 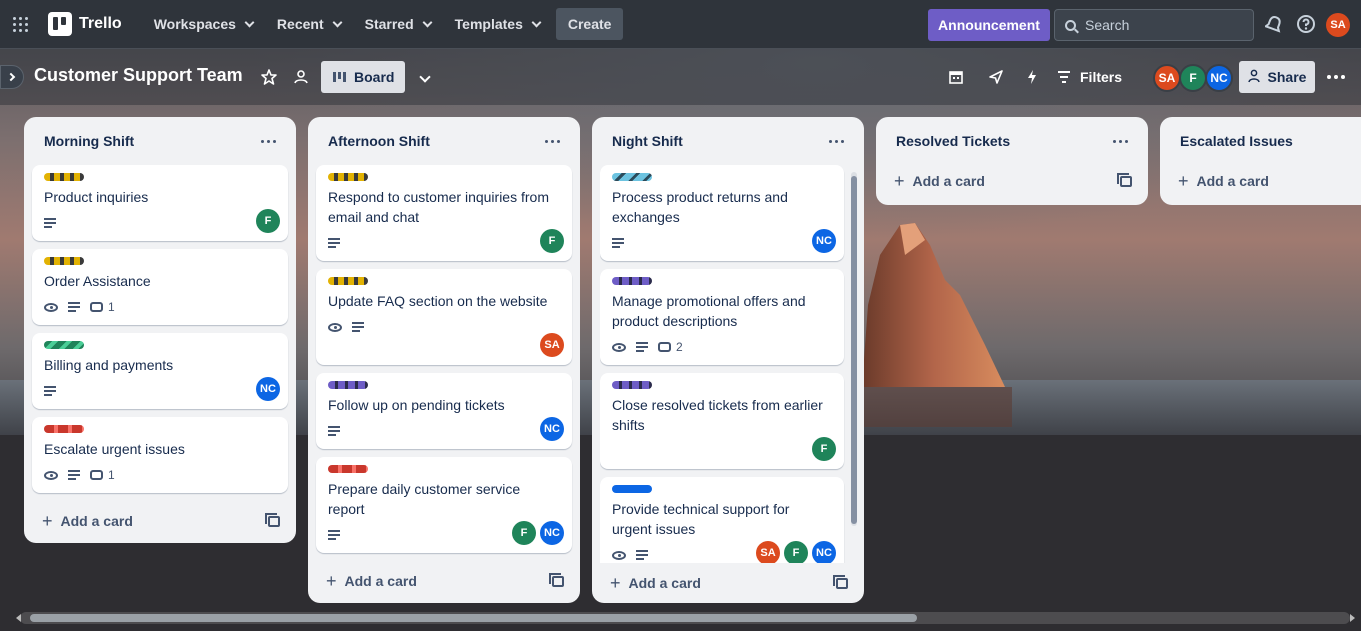 I want to click on starred-menu: Starred, so click(x=398, y=24).